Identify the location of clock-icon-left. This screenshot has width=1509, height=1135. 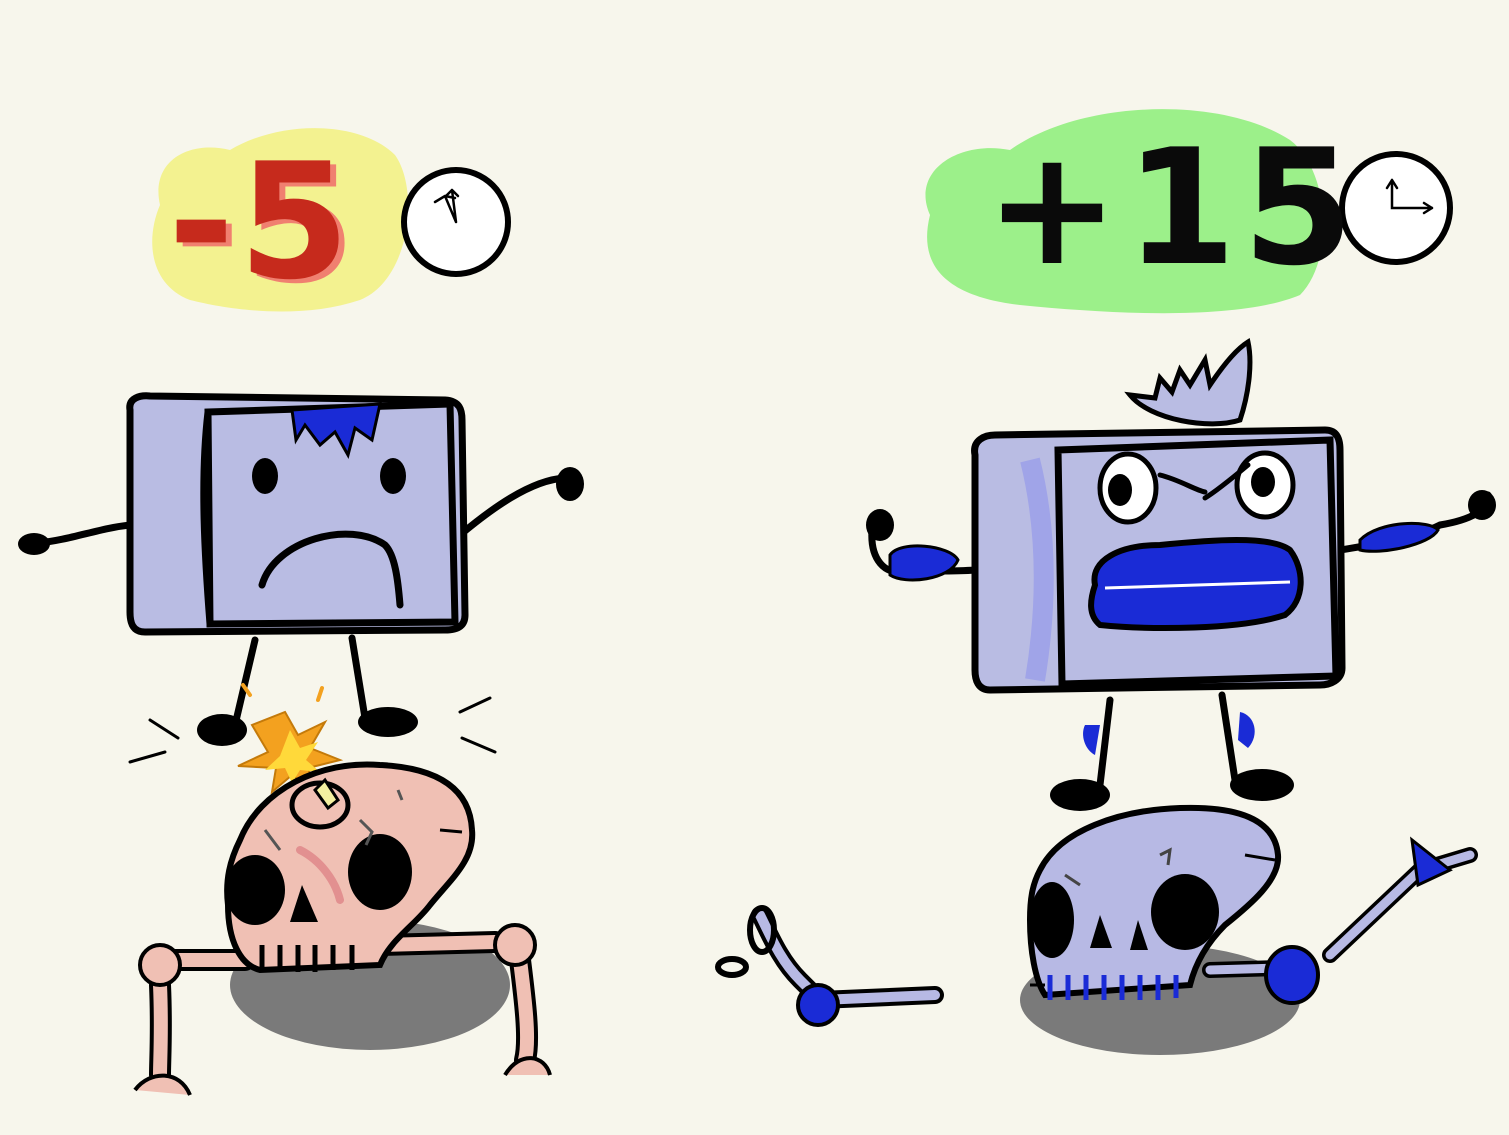
(456, 222).